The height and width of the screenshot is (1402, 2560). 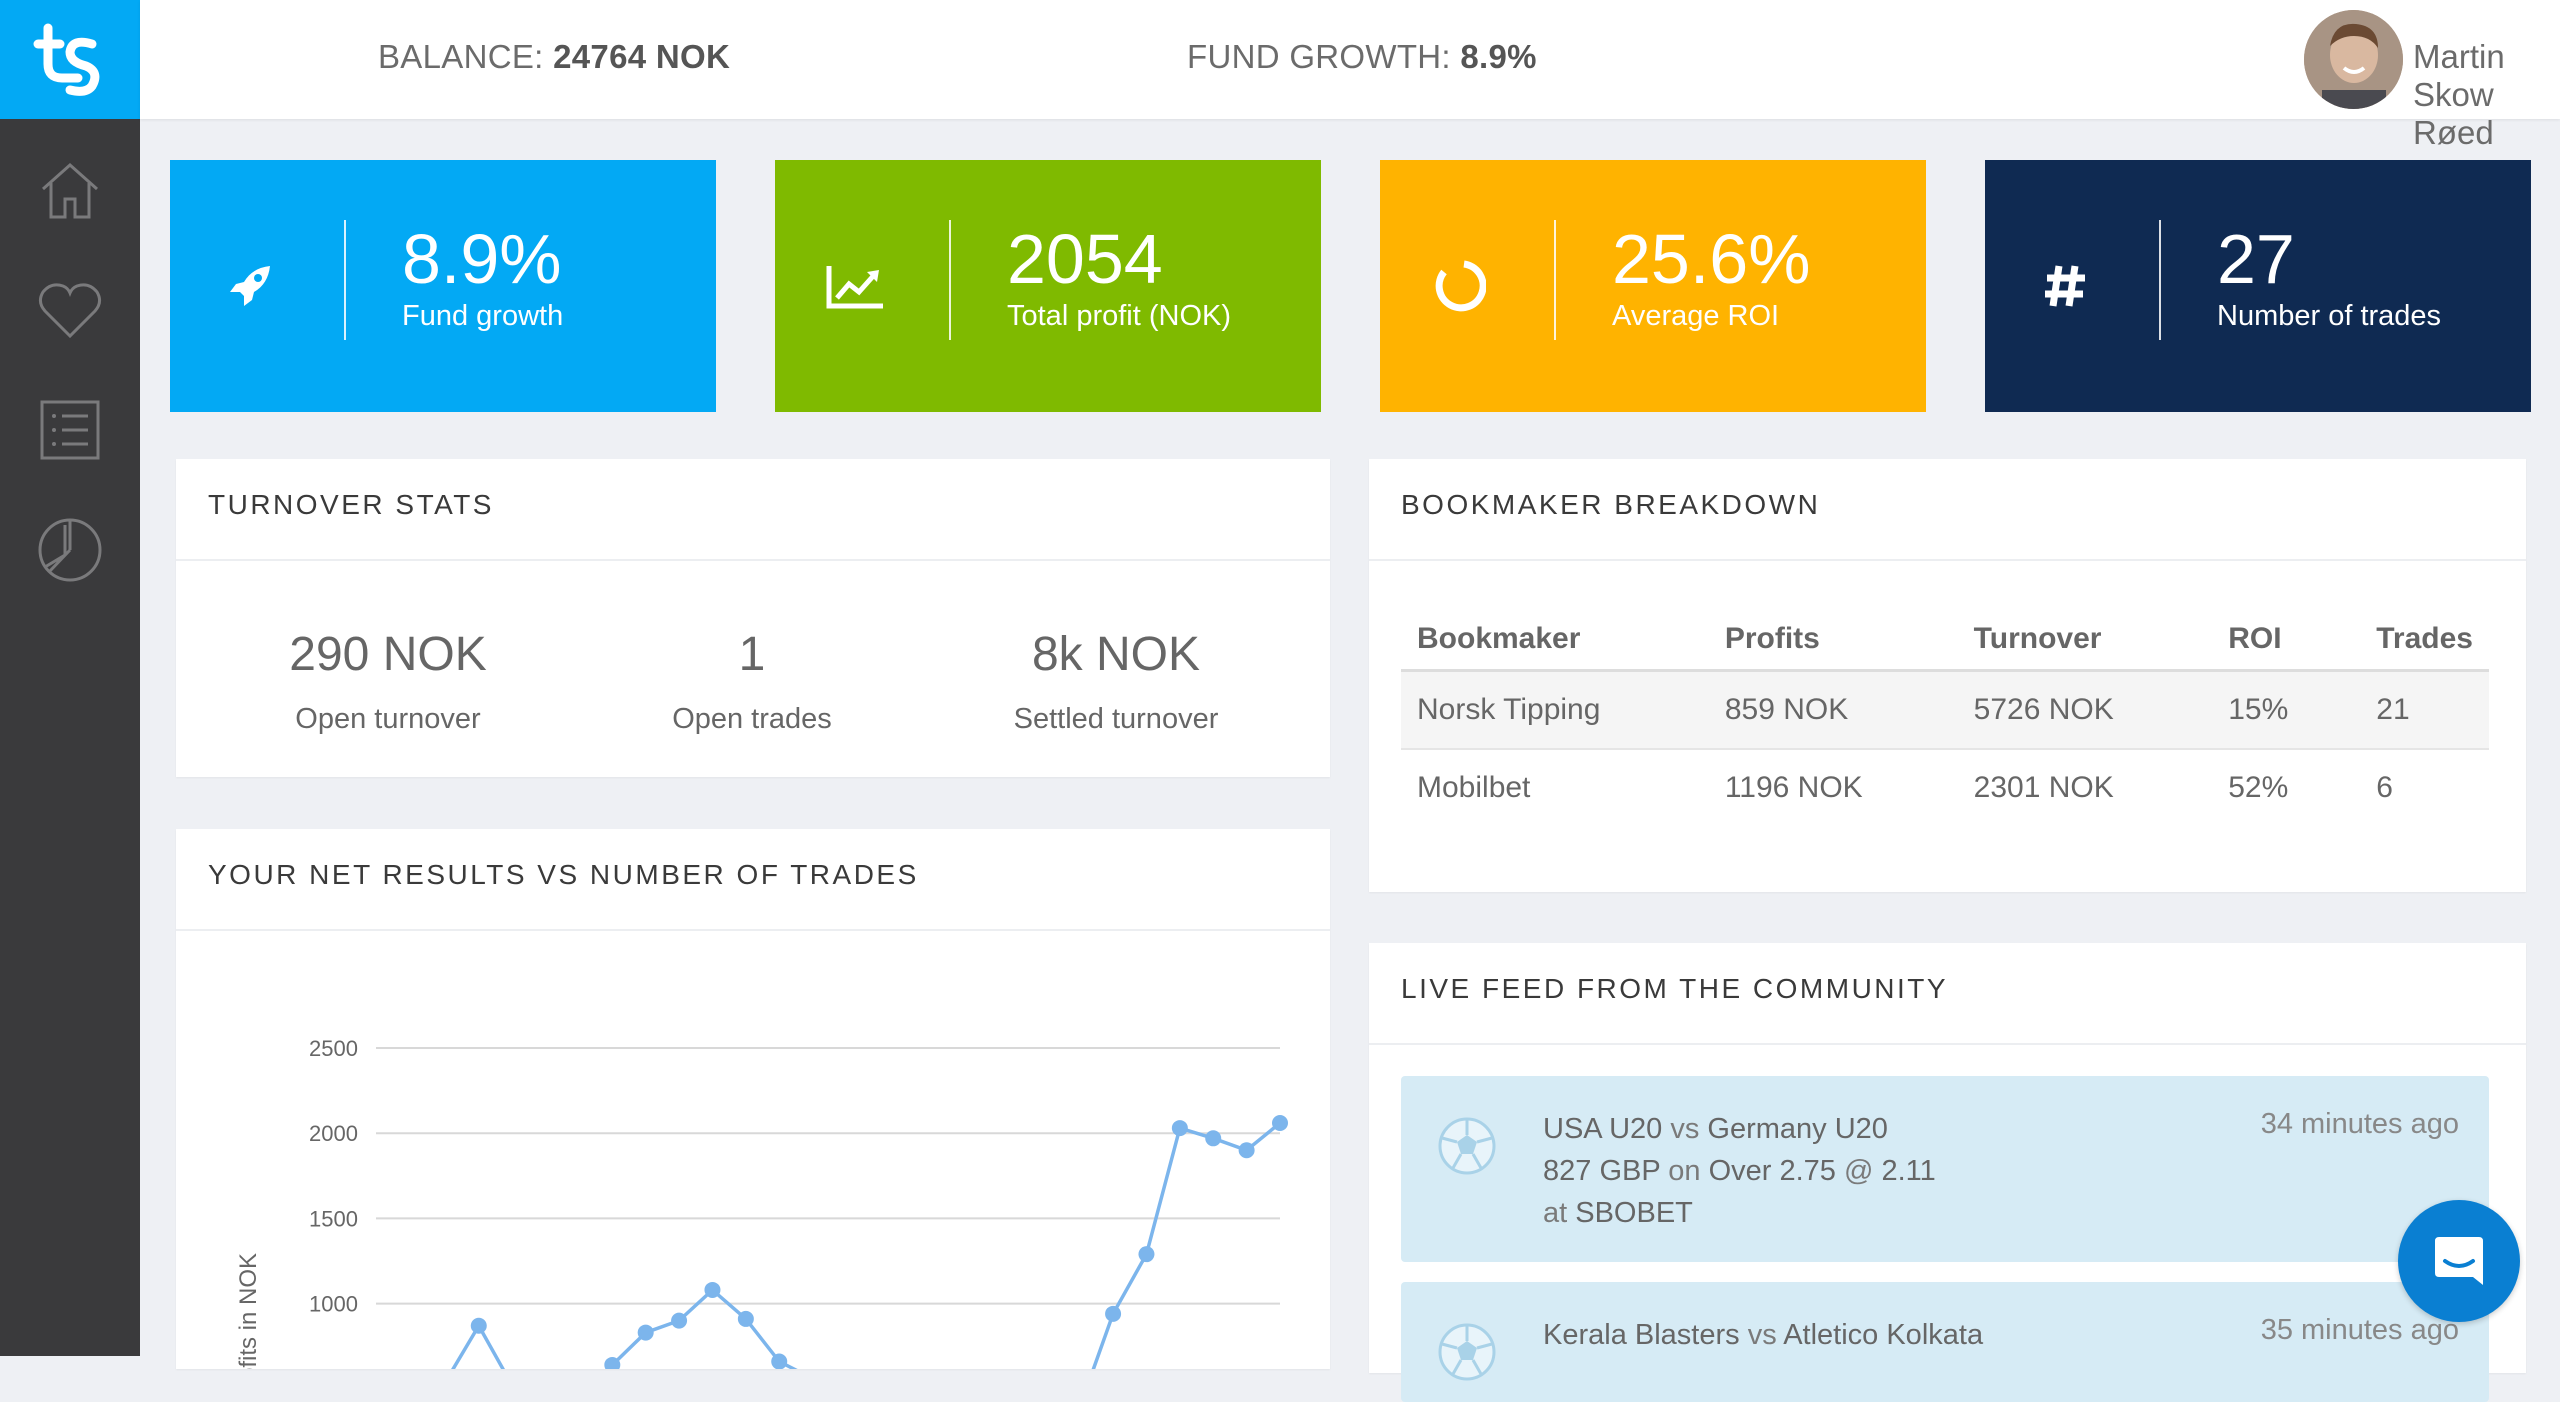 I want to click on sidebar-item-stats, so click(x=70, y=550).